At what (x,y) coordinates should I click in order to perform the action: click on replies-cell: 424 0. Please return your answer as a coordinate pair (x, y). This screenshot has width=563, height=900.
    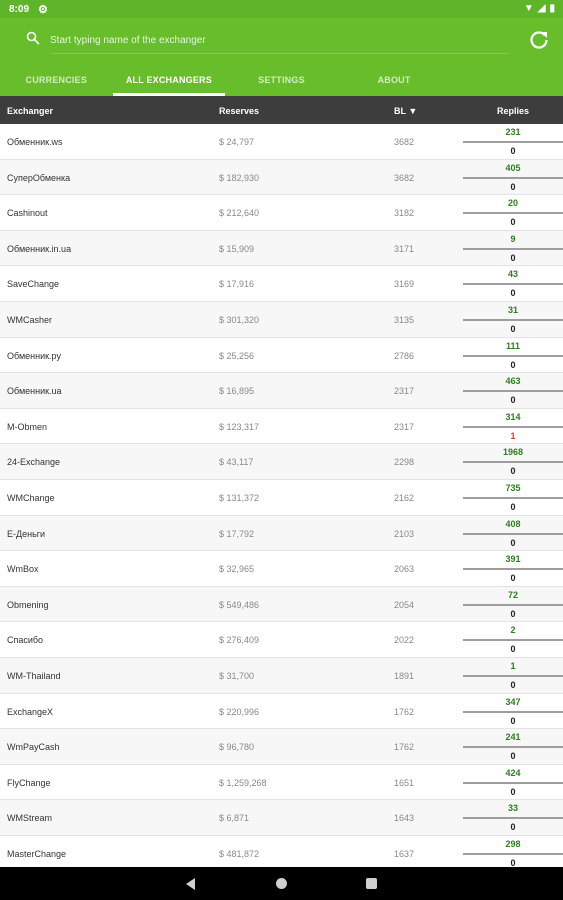
    Looking at the image, I should click on (513, 783).